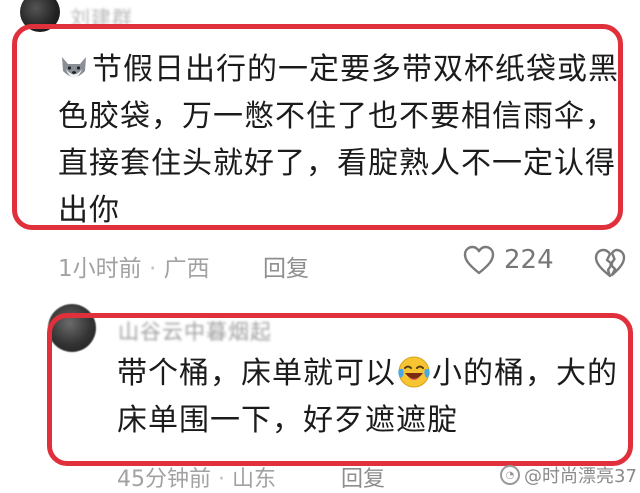 The width and height of the screenshot is (640, 493). Describe the element at coordinates (89, 210) in the screenshot. I see `comment-line: 出你` at that location.